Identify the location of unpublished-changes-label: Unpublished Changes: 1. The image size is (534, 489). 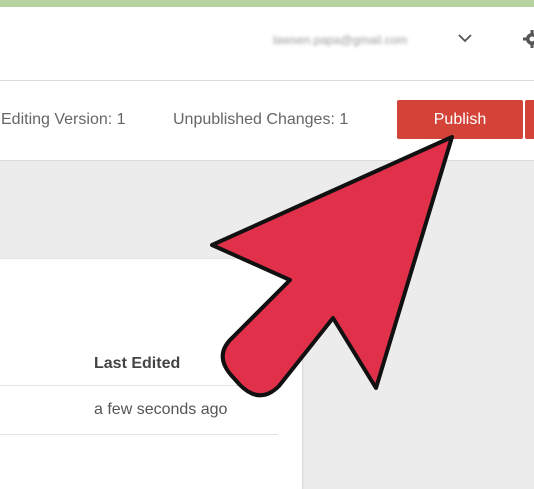
(260, 120).